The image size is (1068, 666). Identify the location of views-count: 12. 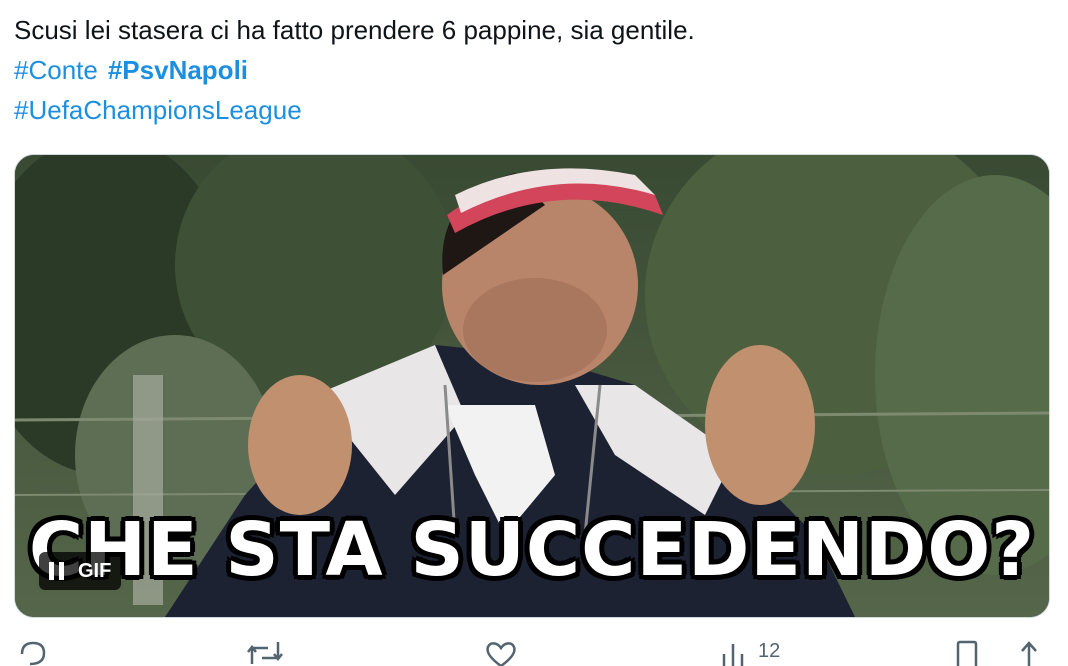
(769, 651).